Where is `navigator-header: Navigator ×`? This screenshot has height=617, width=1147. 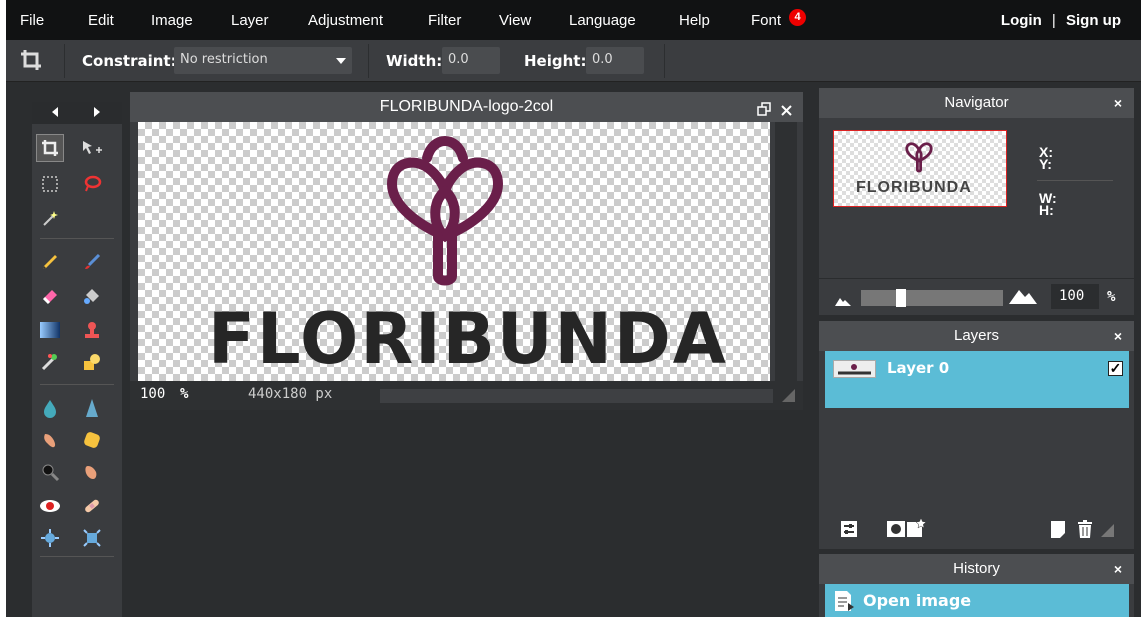
navigator-header: Navigator × is located at coordinates (976, 103).